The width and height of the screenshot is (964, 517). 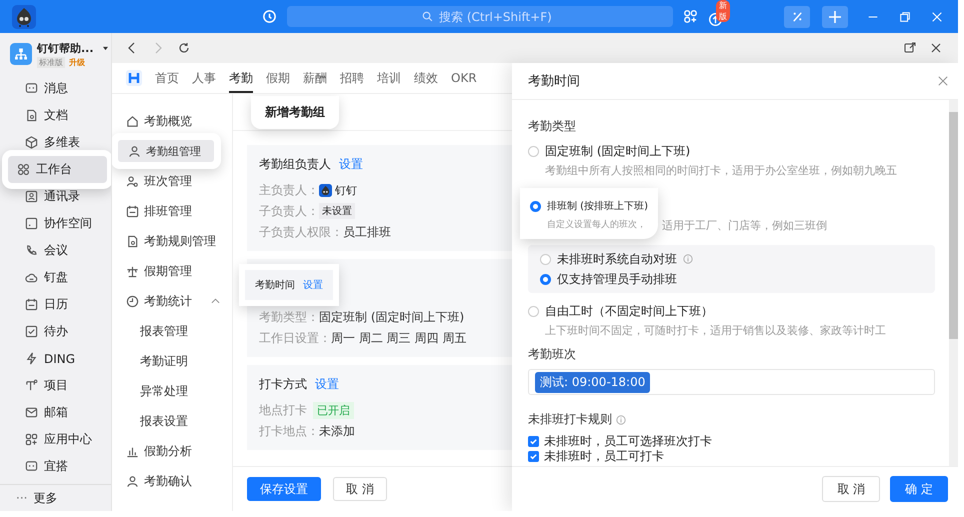 What do you see at coordinates (953, 283) in the screenshot?
I see `scrollbar` at bounding box center [953, 283].